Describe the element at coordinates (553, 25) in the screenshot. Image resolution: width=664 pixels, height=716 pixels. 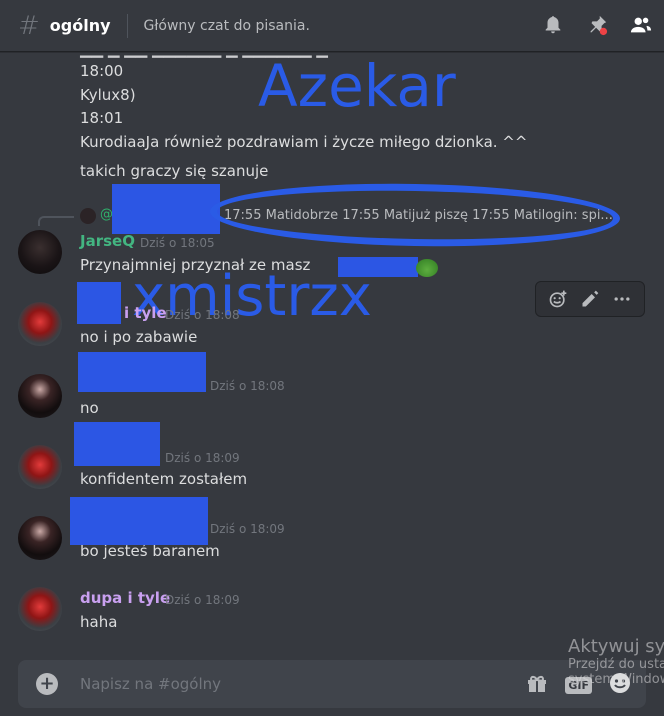
I see `bell-icon` at that location.